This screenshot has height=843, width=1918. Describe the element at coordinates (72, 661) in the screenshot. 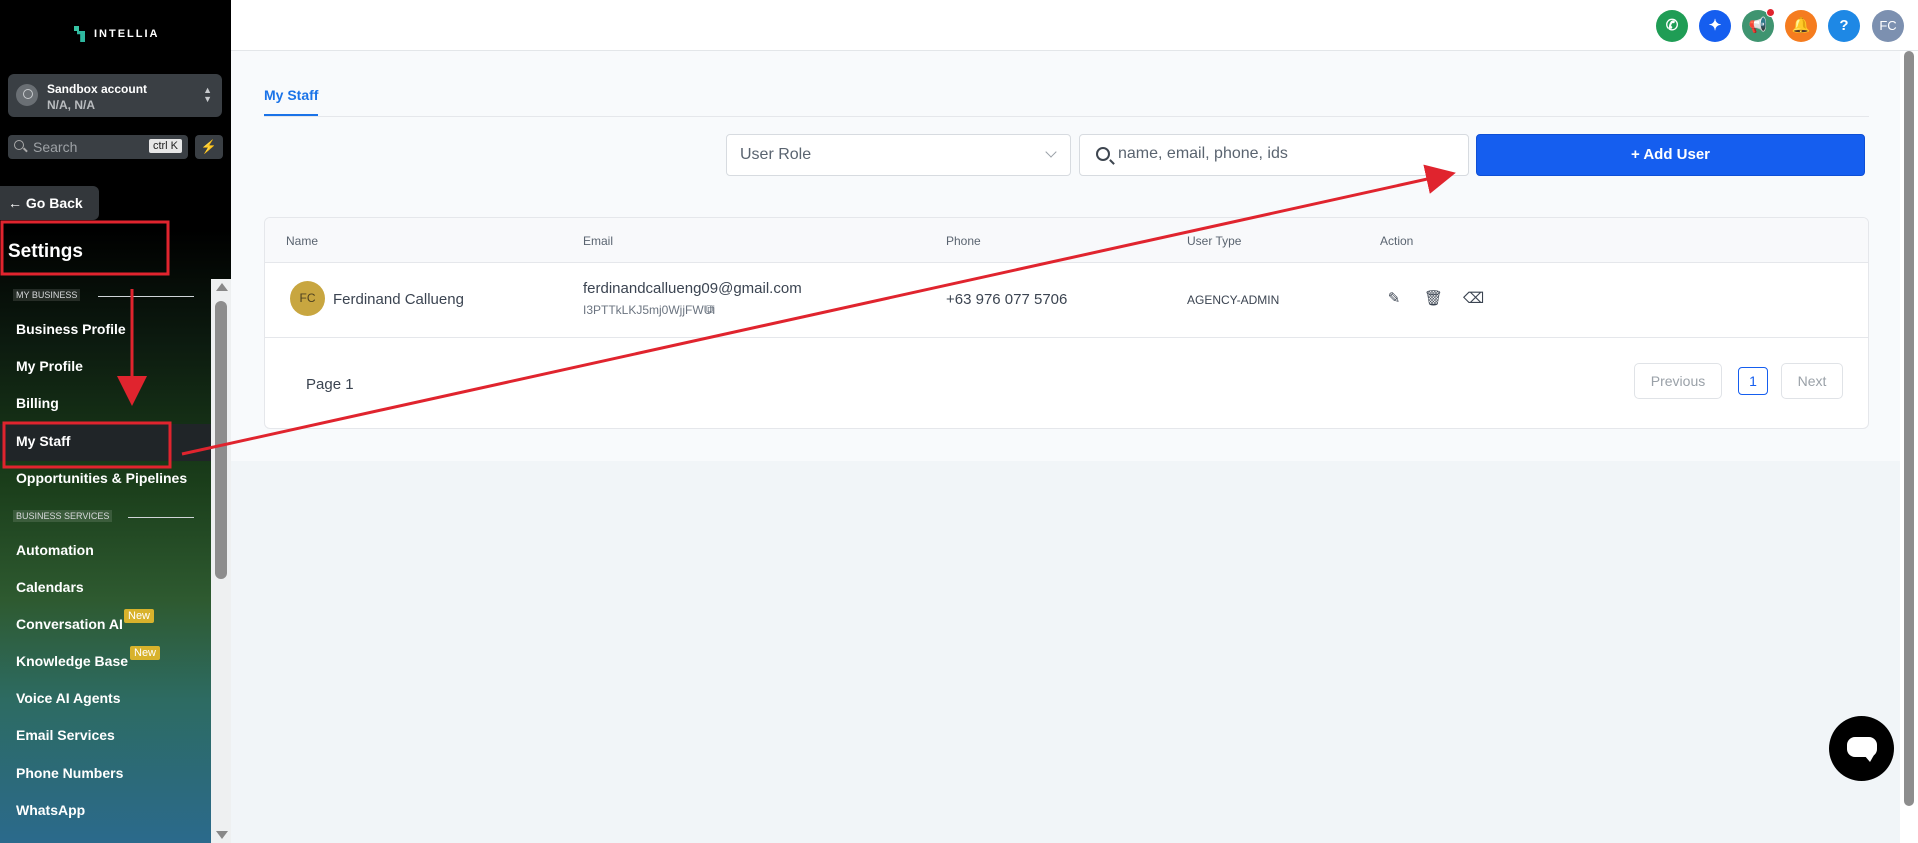

I see `sidebar-item-knowledge-base: Knowledge Base` at that location.